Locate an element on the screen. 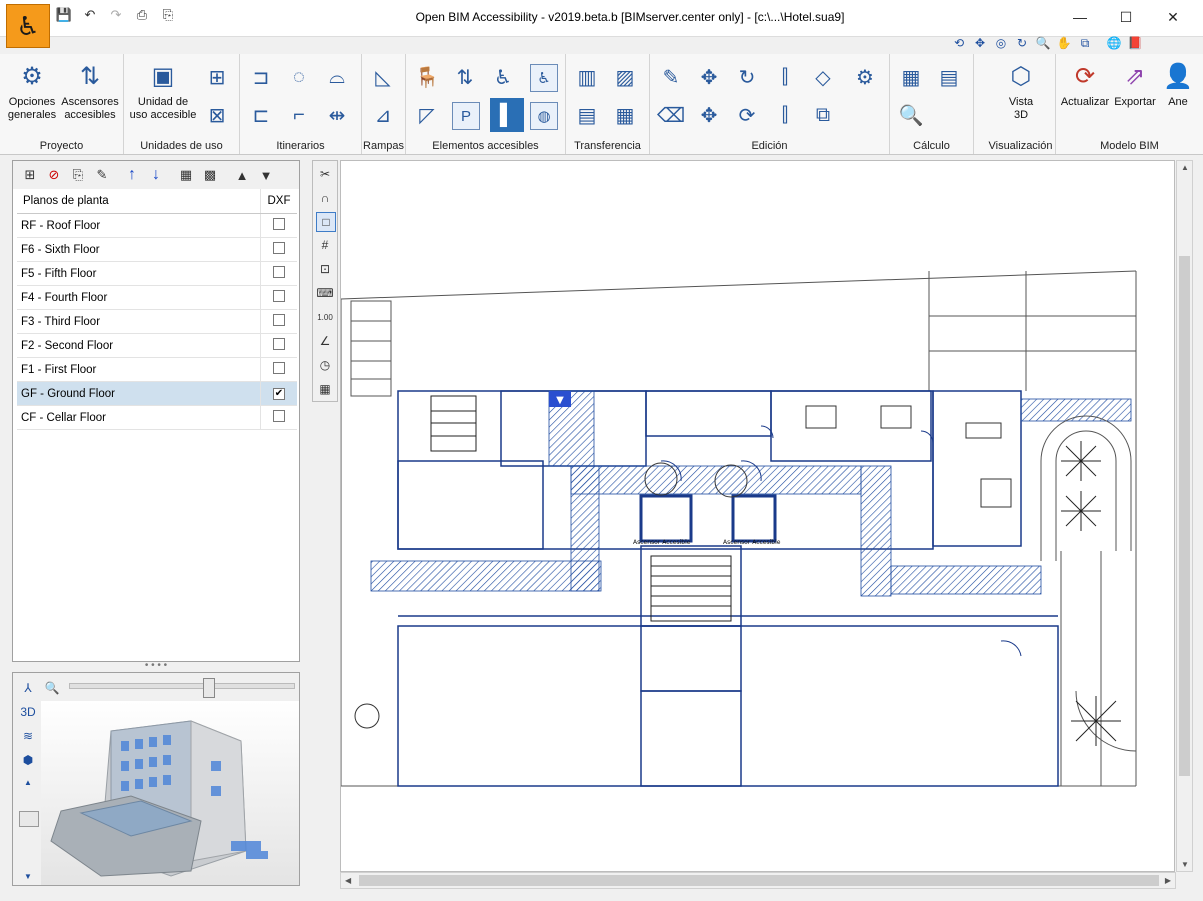  move-down-icon: ↓ is located at coordinates (156, 175).